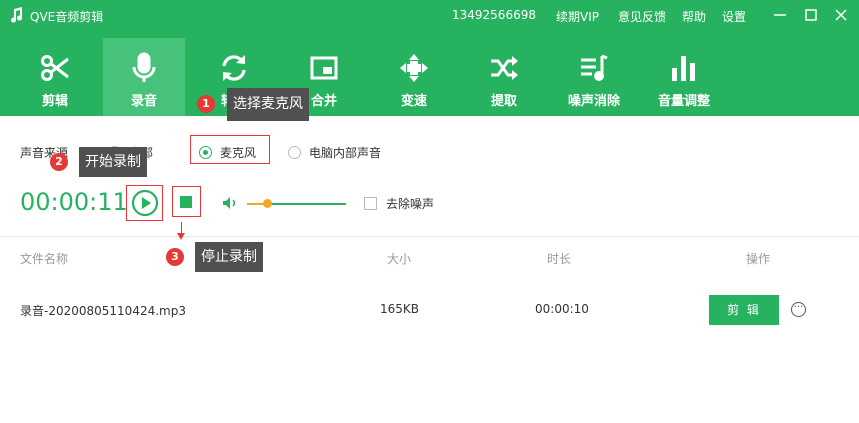 The width and height of the screenshot is (859, 423). What do you see at coordinates (59, 162) in the screenshot?
I see `annotation-badge-2: 2` at bounding box center [59, 162].